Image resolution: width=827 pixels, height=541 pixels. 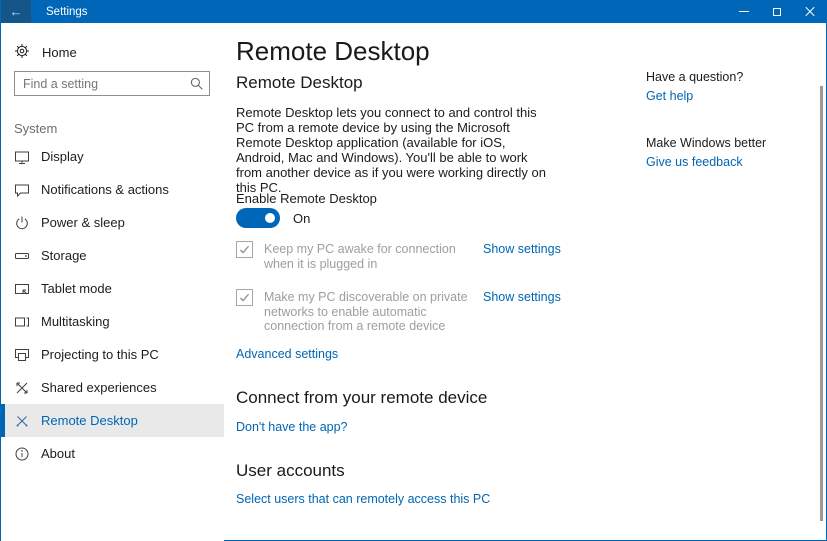 What do you see at coordinates (112, 288) in the screenshot?
I see `sidebar-item-tablet-mode: Tablet mode` at bounding box center [112, 288].